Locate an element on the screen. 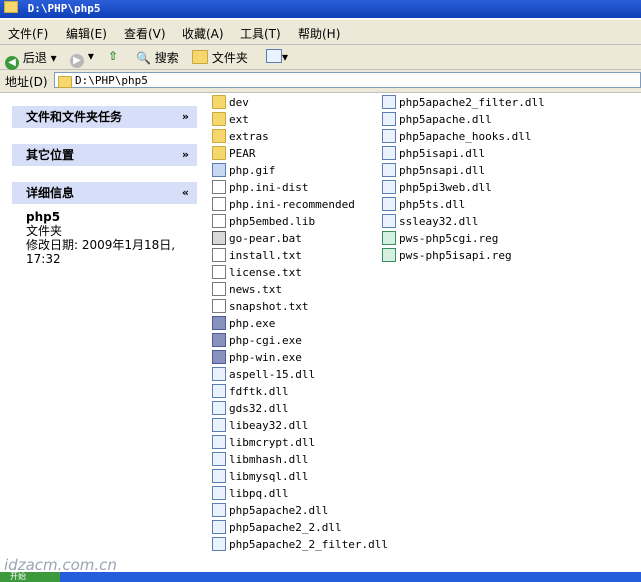 This screenshot has width=641, height=582. back-label: 后退 is located at coordinates (34, 58).